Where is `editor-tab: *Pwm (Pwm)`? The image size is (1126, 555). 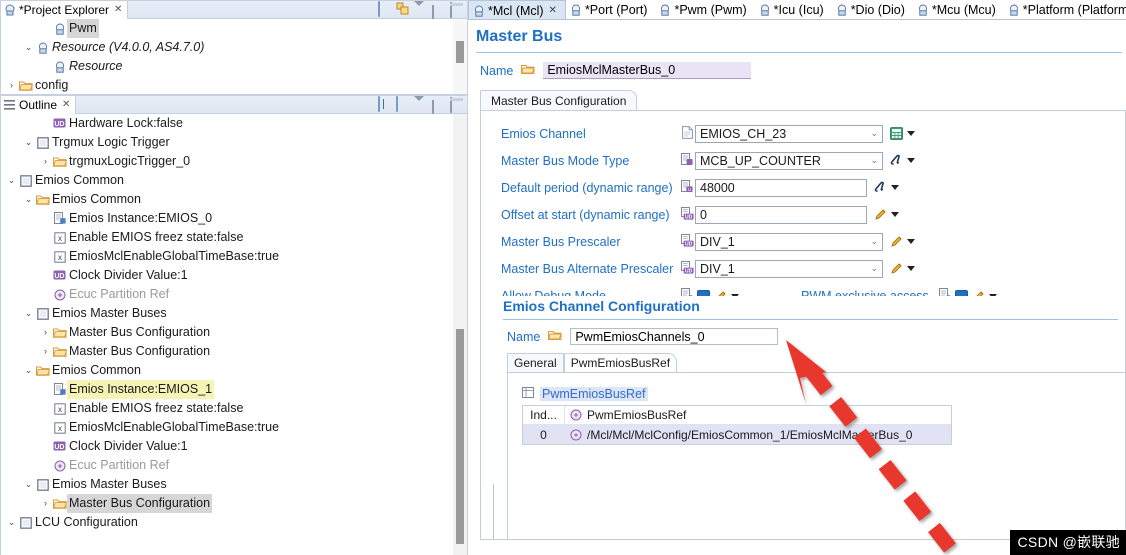
editor-tab: *Pwm (Pwm) is located at coordinates (704, 10).